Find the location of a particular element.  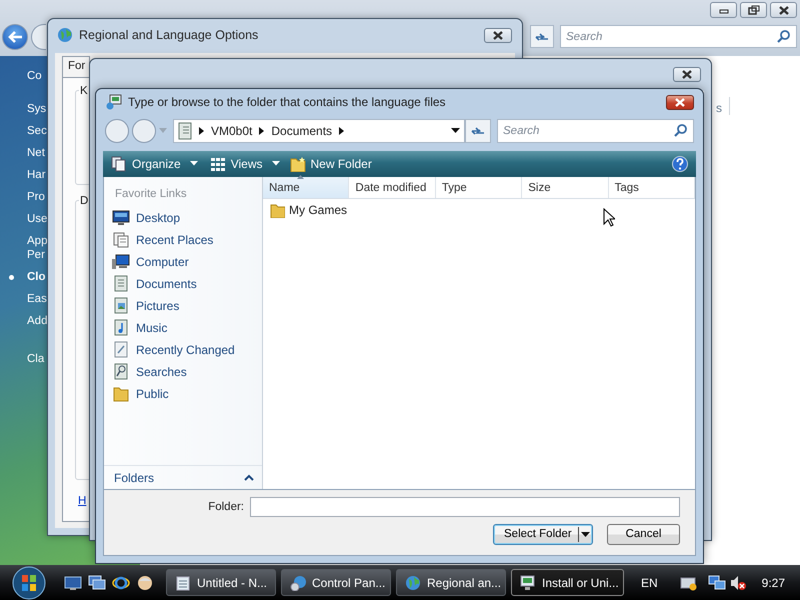

section-header: Favorite Links is located at coordinates (151, 194).